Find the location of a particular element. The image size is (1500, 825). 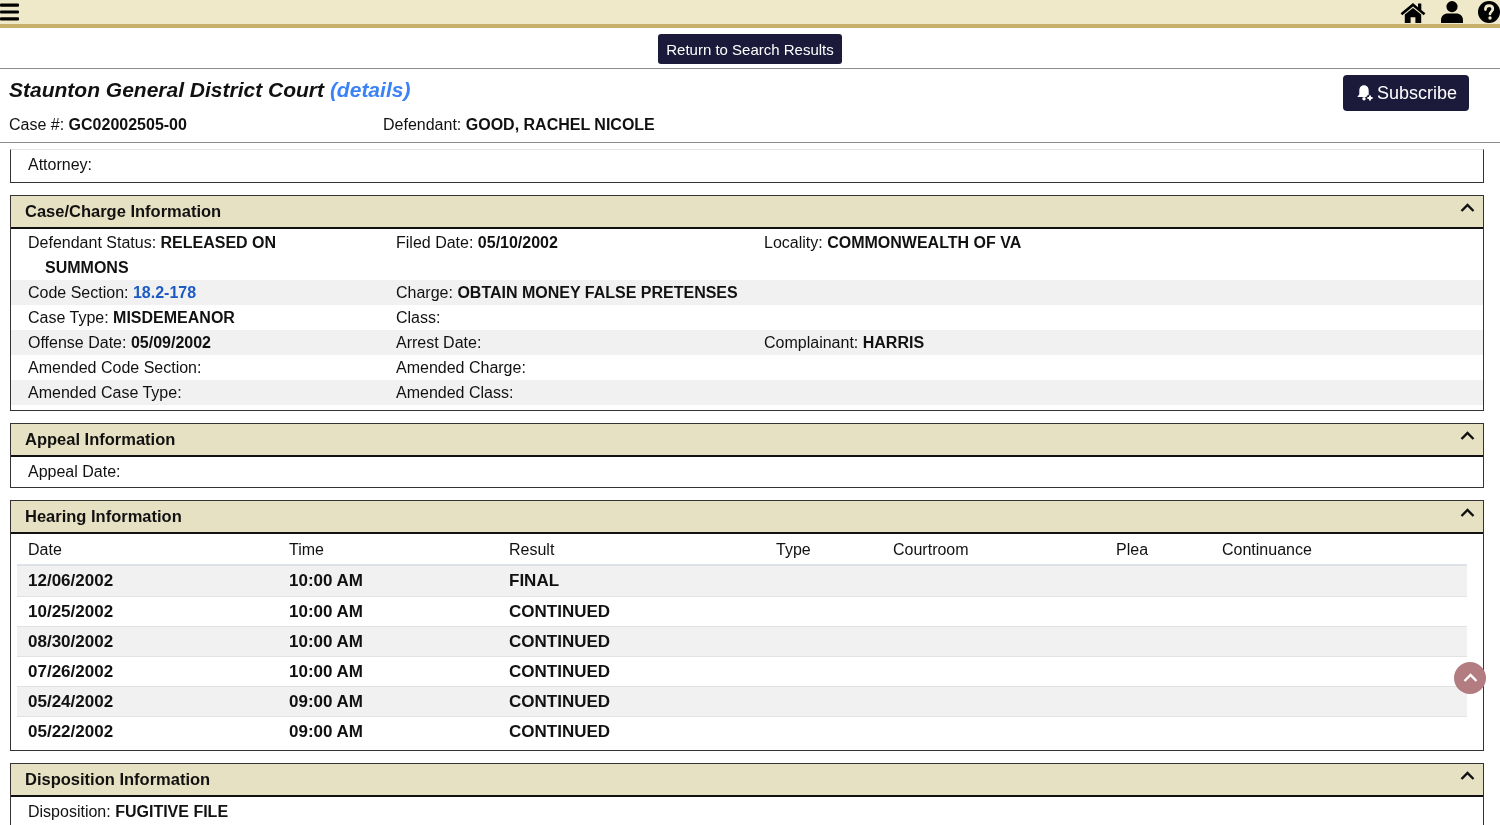

section-title: Case/Charge Information is located at coordinates (123, 211).